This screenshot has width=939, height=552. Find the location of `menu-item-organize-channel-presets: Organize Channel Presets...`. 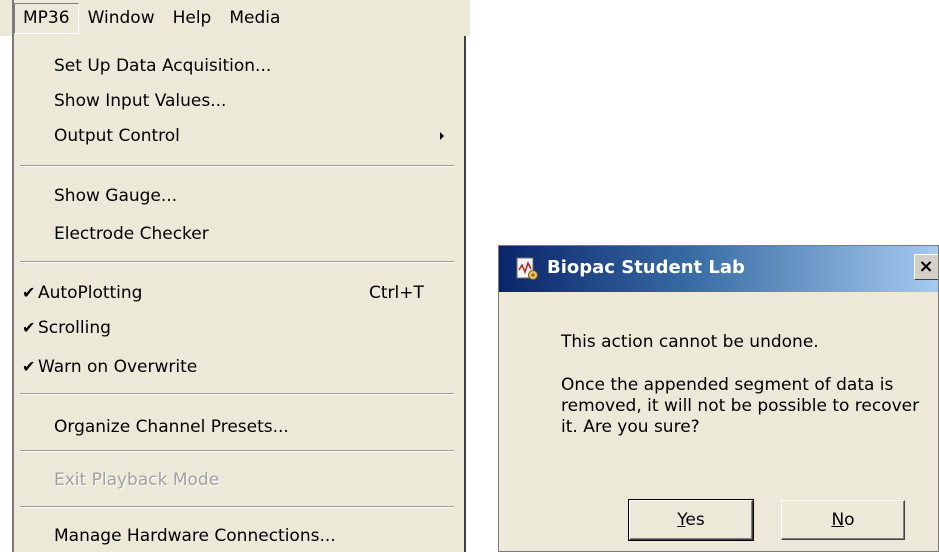

menu-item-organize-channel-presets: Organize Channel Presets... is located at coordinates (239, 427).